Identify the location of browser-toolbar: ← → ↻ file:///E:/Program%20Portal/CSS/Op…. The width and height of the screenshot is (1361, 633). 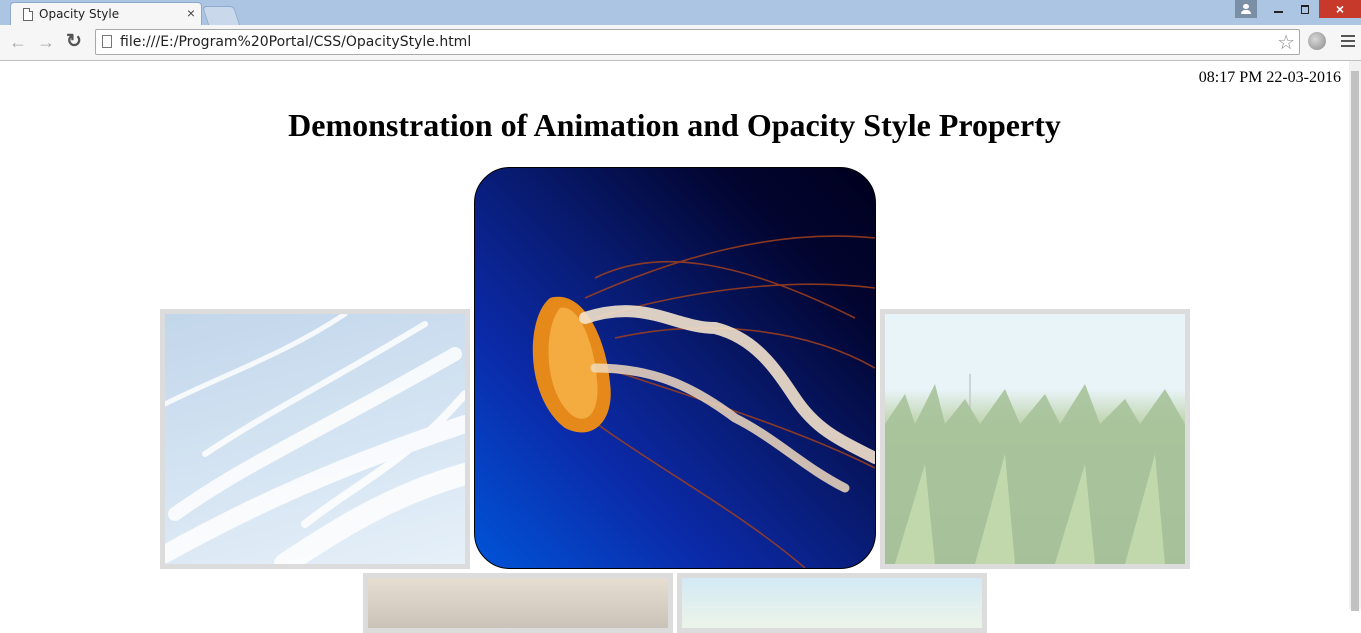
(680, 43).